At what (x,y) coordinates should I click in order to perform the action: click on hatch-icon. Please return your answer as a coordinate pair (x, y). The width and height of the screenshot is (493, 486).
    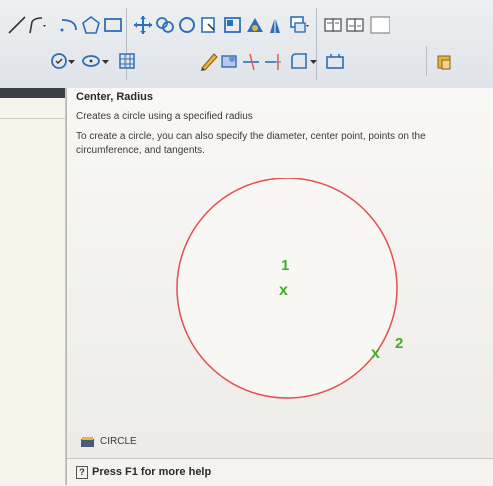
    Looking at the image, I should click on (127, 61).